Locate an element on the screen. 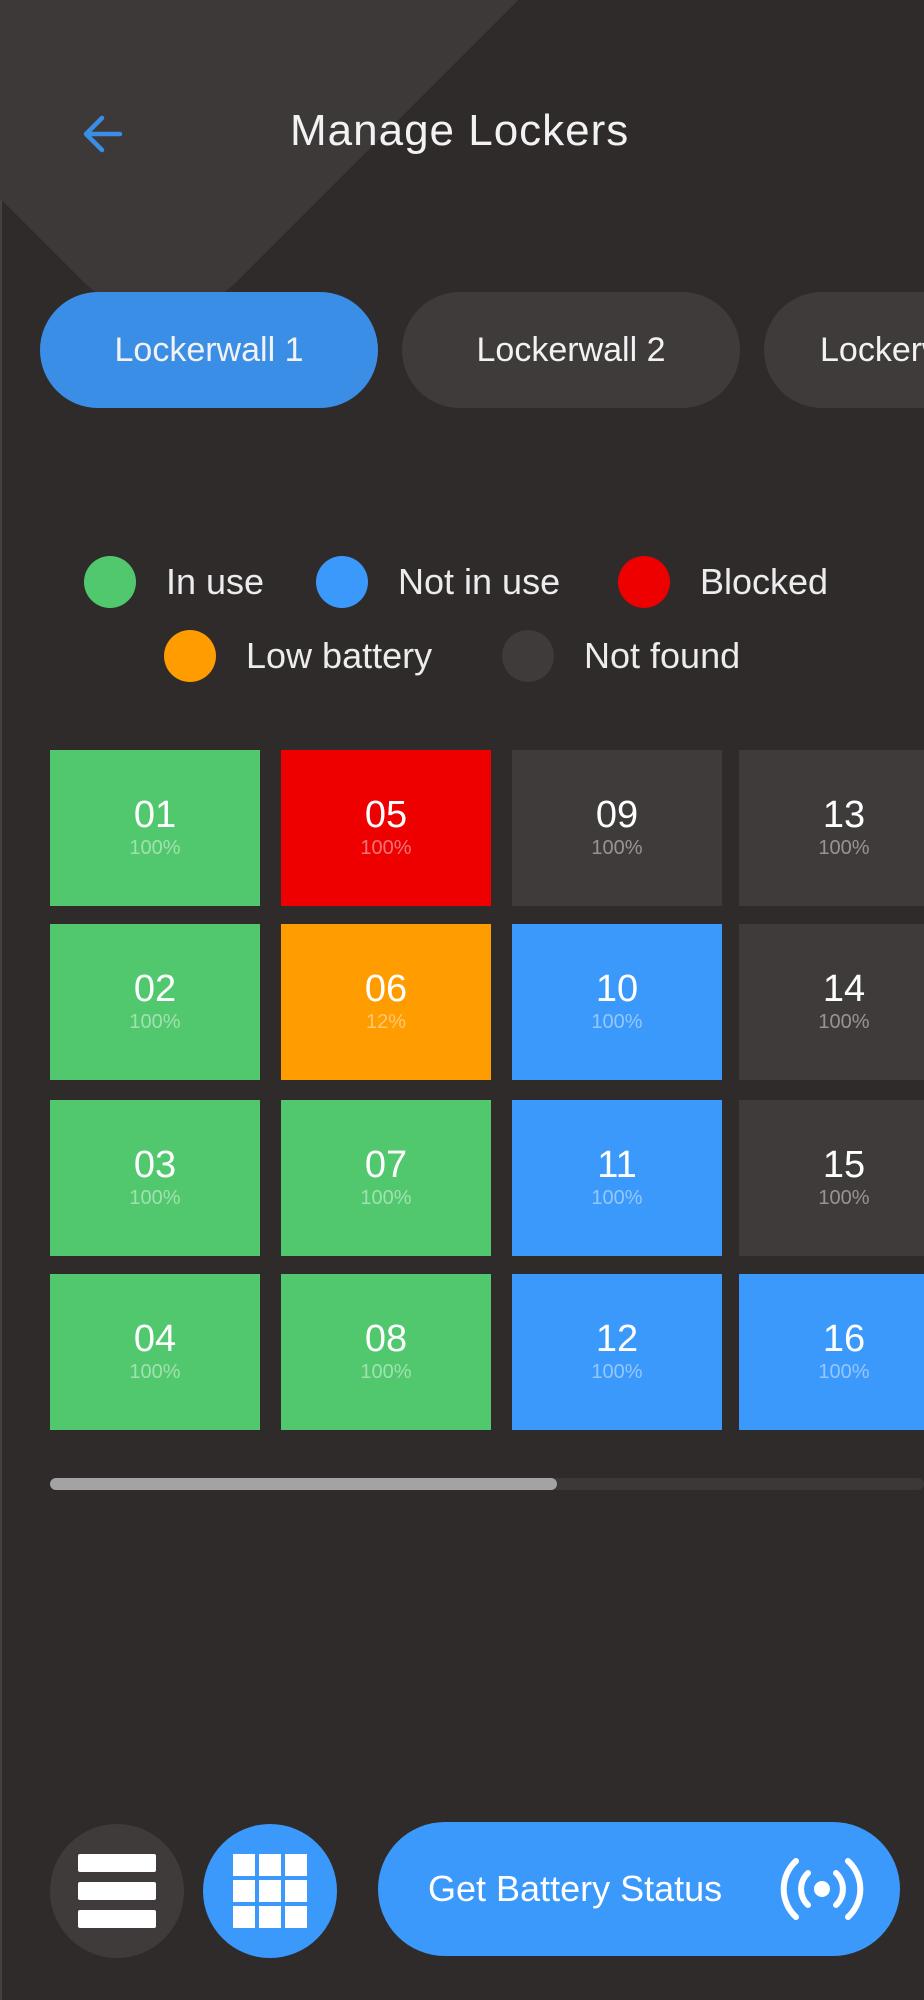  locker-cell-06: 06 12% is located at coordinates (386, 1002).